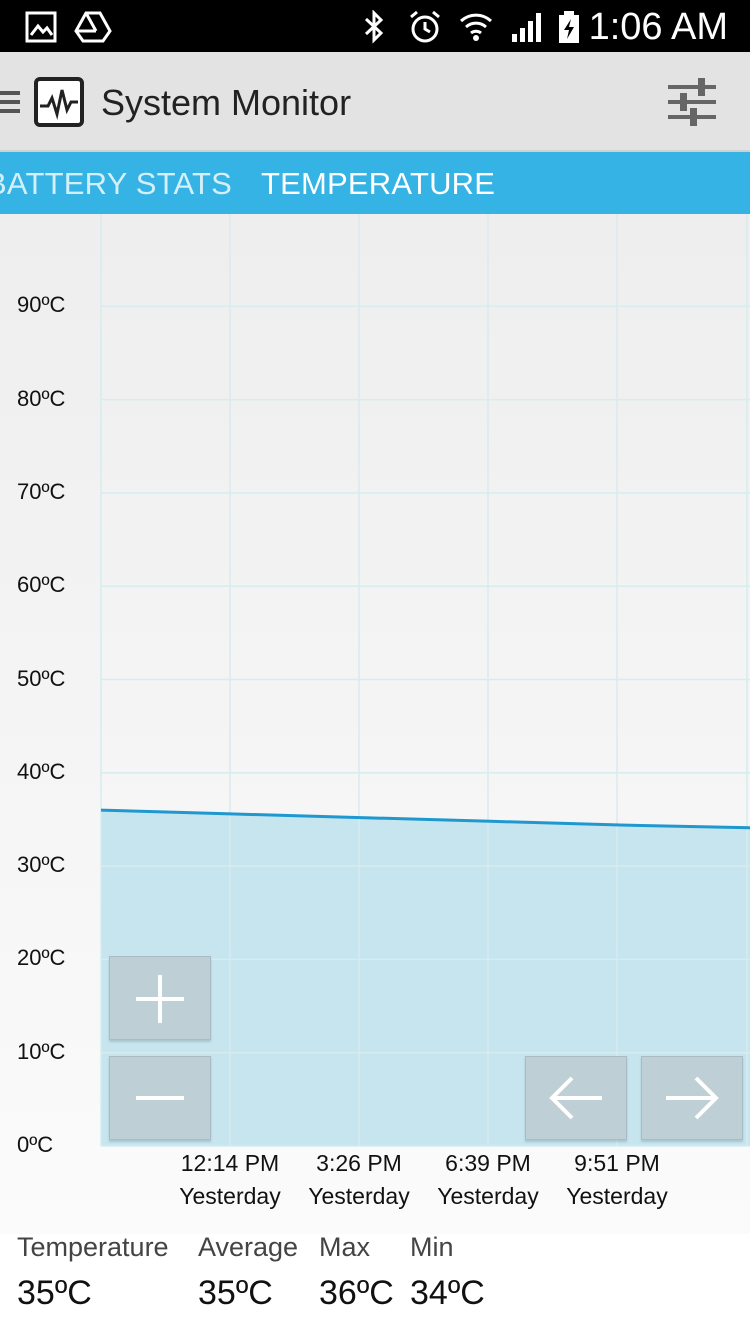  I want to click on zoom-out-button, so click(160, 1098).